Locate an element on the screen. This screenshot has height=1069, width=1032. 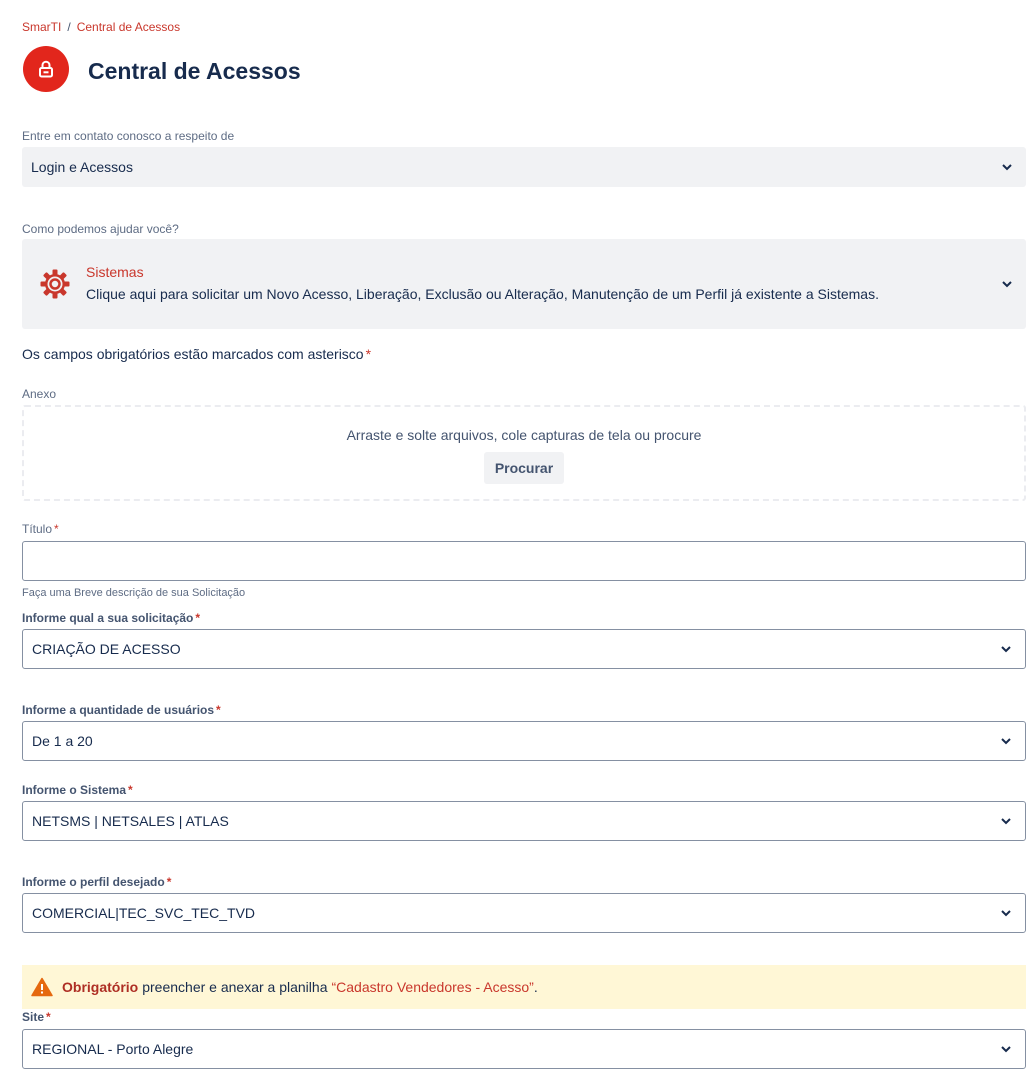
contact-select: Login e Acessos is located at coordinates (524, 167).